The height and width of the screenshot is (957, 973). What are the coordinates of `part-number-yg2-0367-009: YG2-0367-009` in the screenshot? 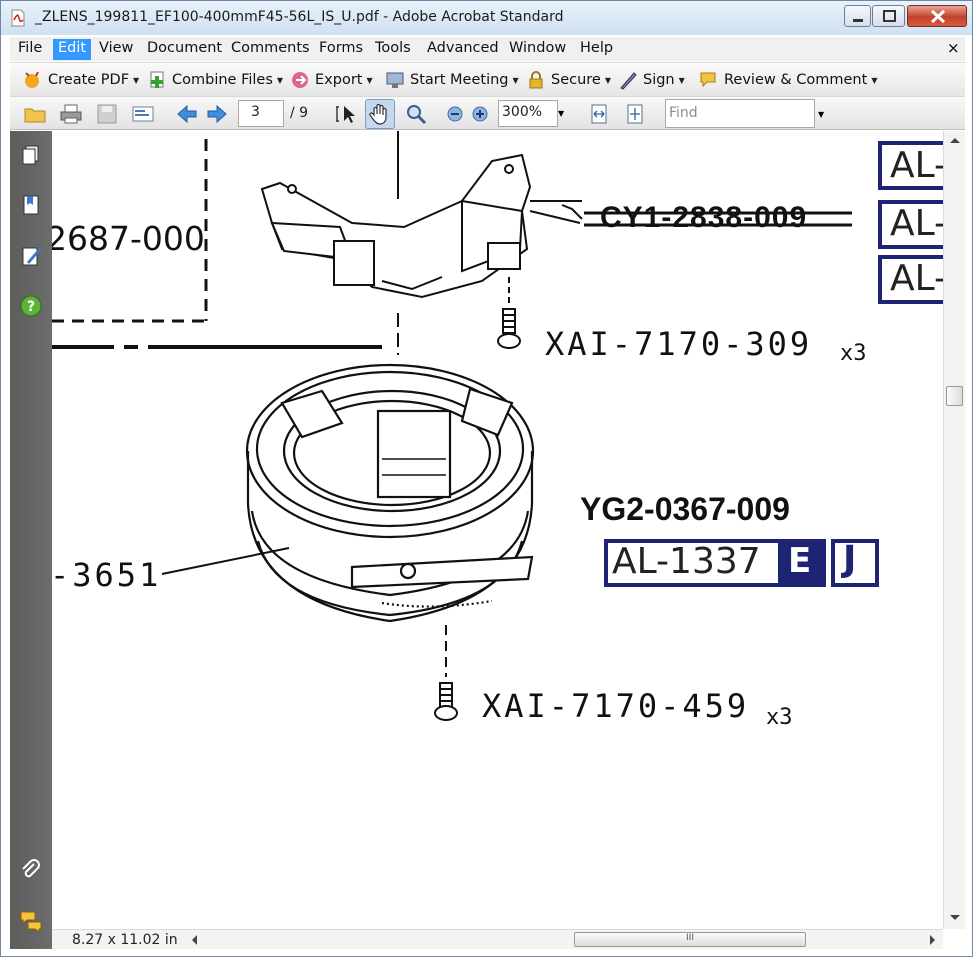 It's located at (685, 509).